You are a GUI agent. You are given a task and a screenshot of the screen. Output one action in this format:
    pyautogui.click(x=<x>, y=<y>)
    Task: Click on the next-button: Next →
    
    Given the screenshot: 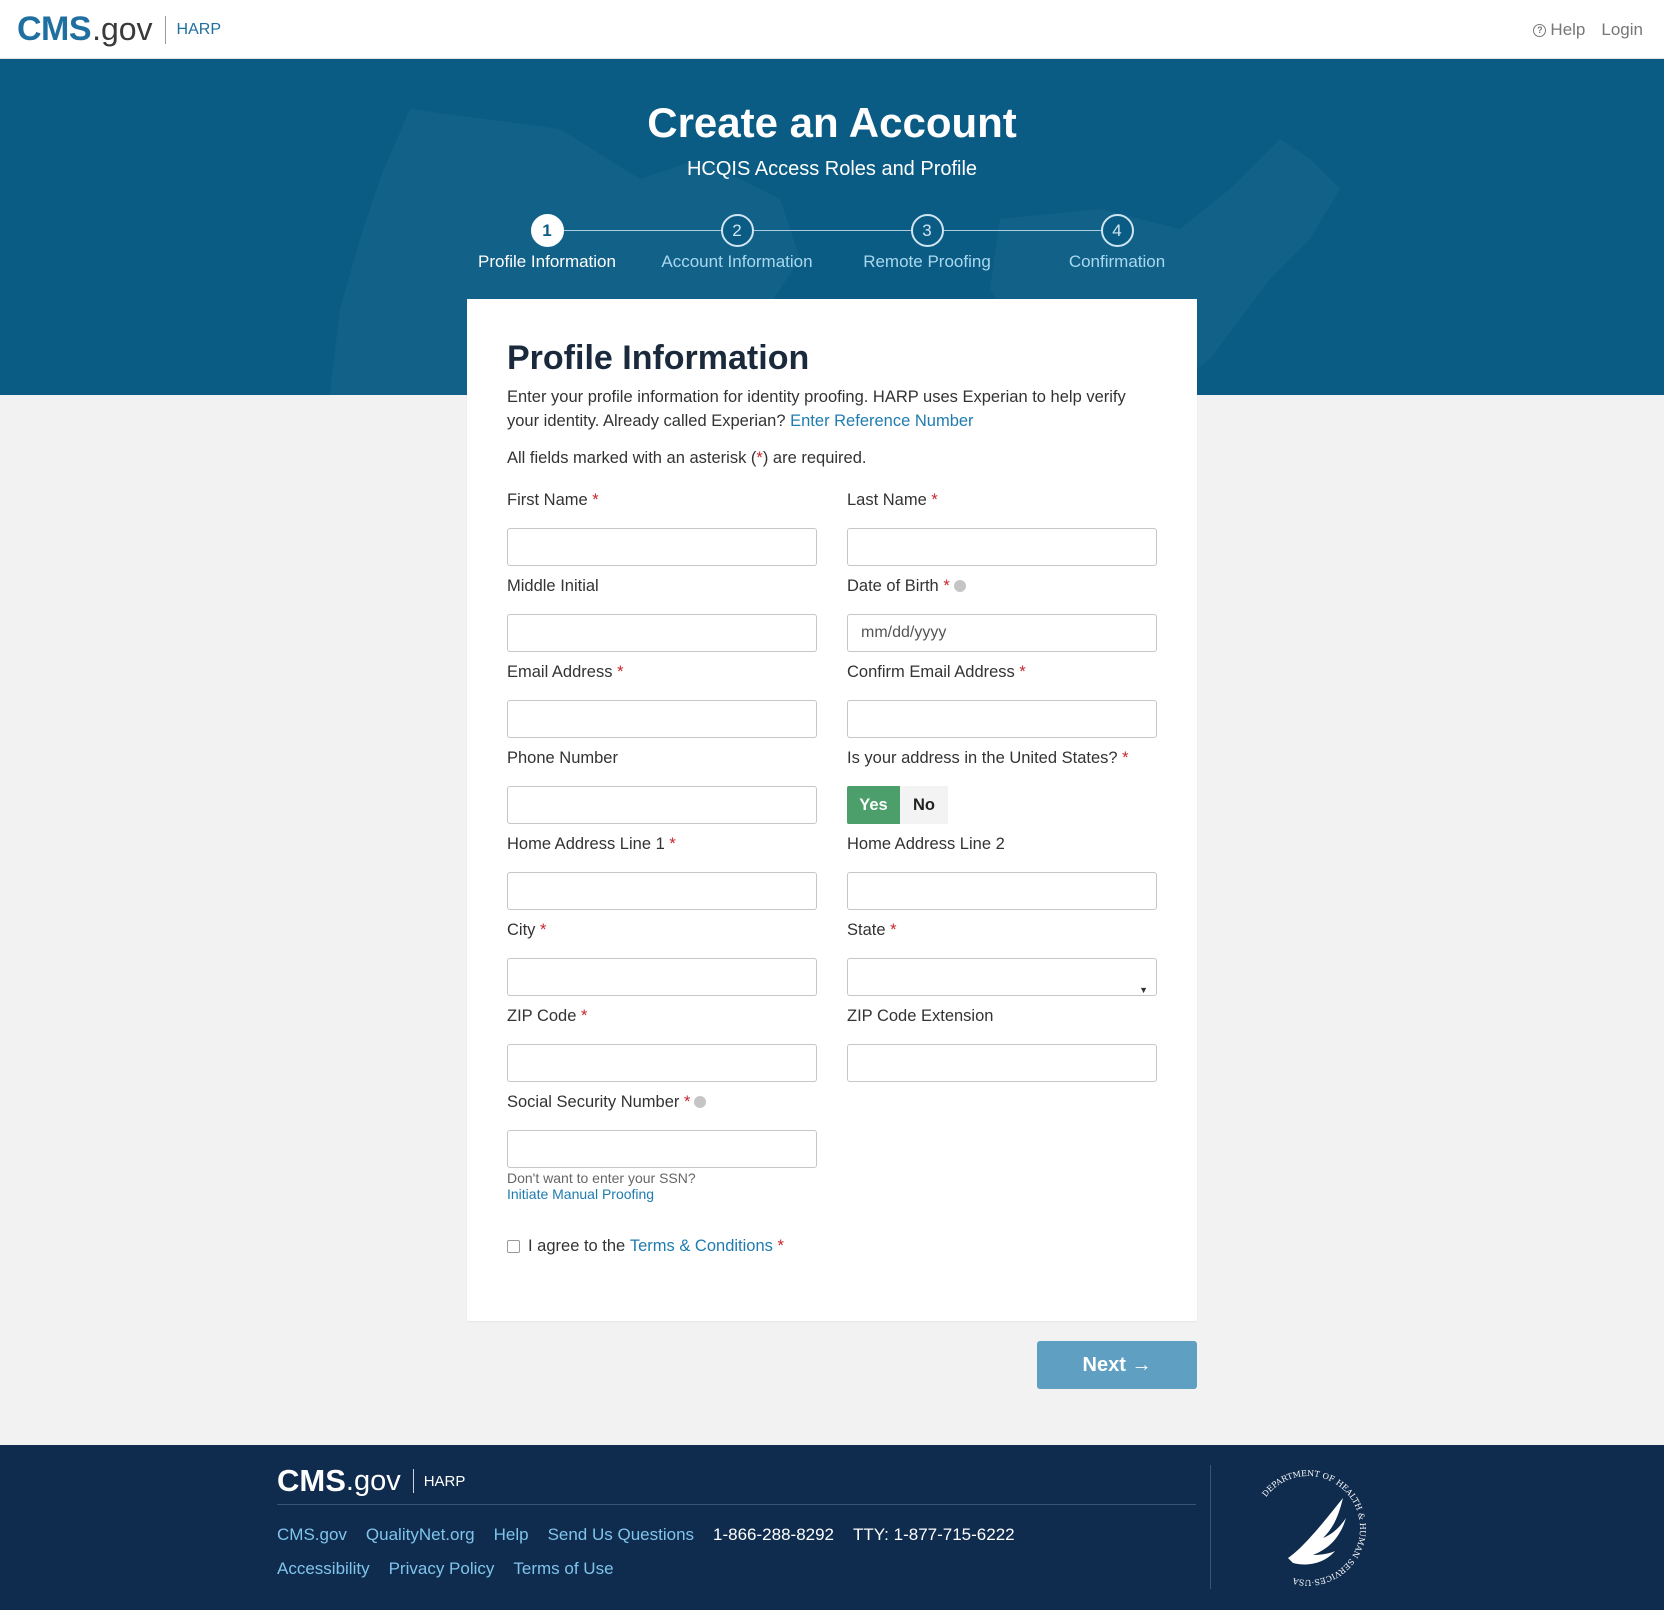 What is the action you would take?
    pyautogui.click(x=1117, y=1365)
    